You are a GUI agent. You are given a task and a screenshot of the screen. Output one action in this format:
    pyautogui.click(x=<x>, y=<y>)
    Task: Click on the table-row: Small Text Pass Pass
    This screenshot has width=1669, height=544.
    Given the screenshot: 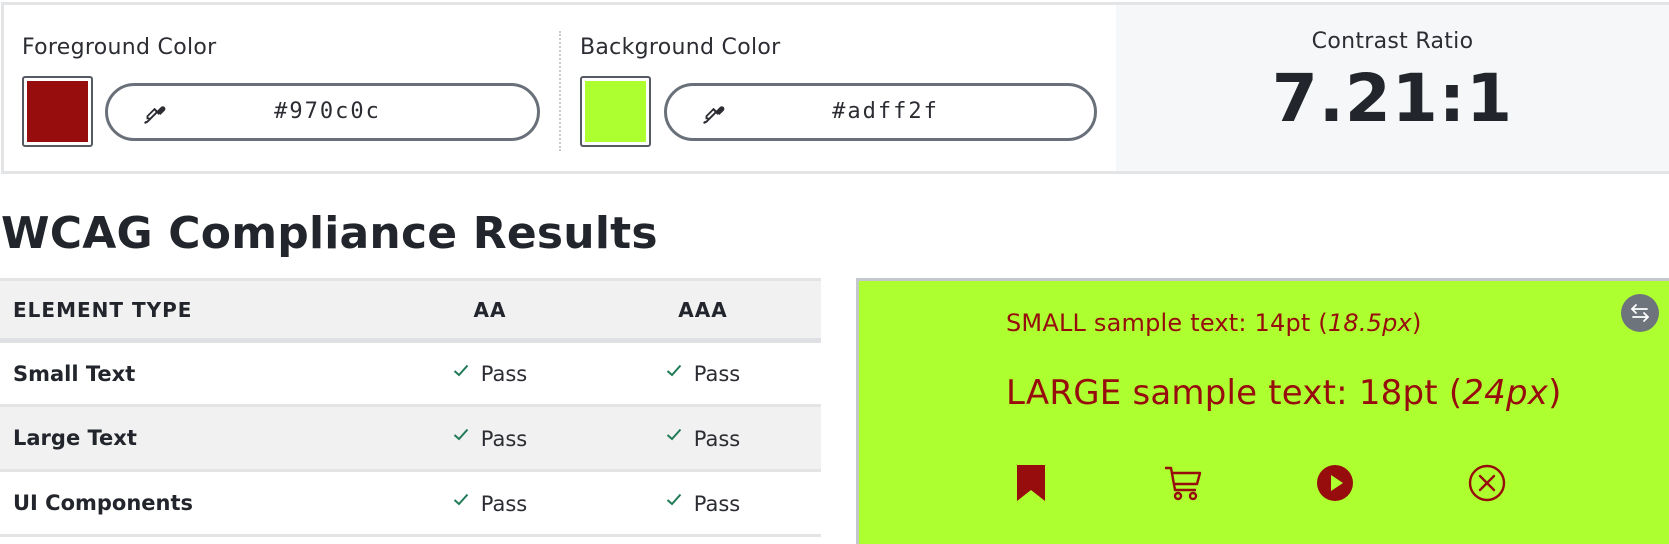 What is the action you would take?
    pyautogui.click(x=410, y=373)
    